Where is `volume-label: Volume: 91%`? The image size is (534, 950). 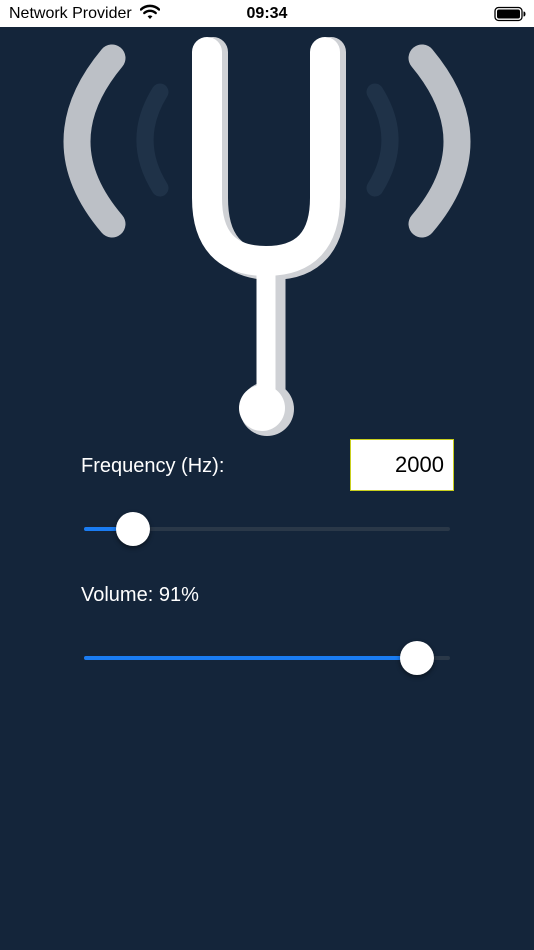
volume-label: Volume: 91% is located at coordinates (140, 595).